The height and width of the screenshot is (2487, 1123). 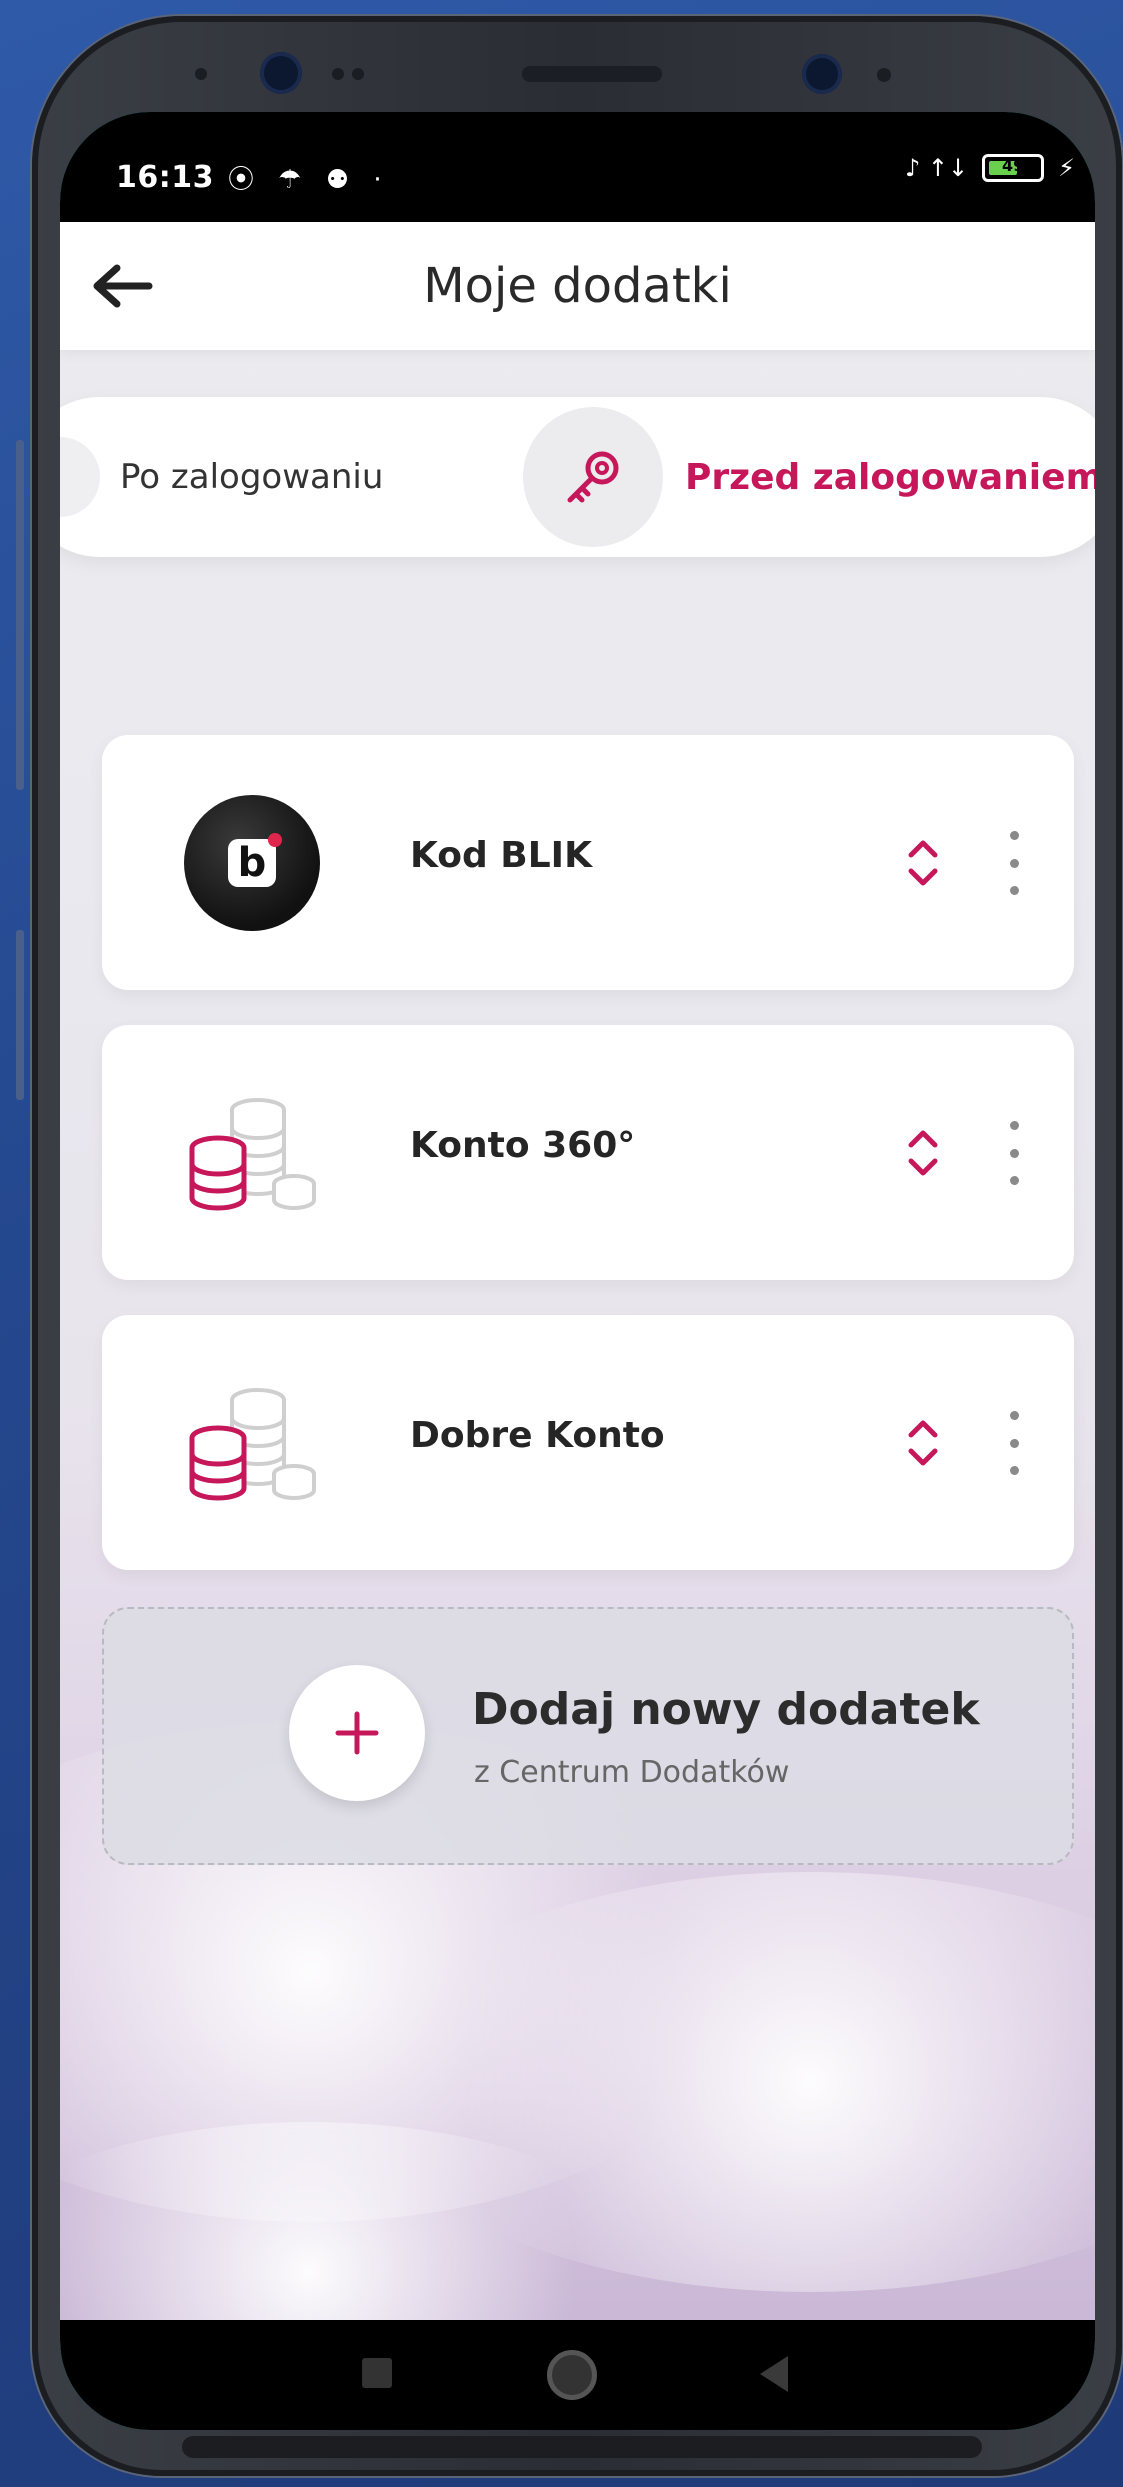 What do you see at coordinates (774, 2374) in the screenshot?
I see `nav-back-button` at bounding box center [774, 2374].